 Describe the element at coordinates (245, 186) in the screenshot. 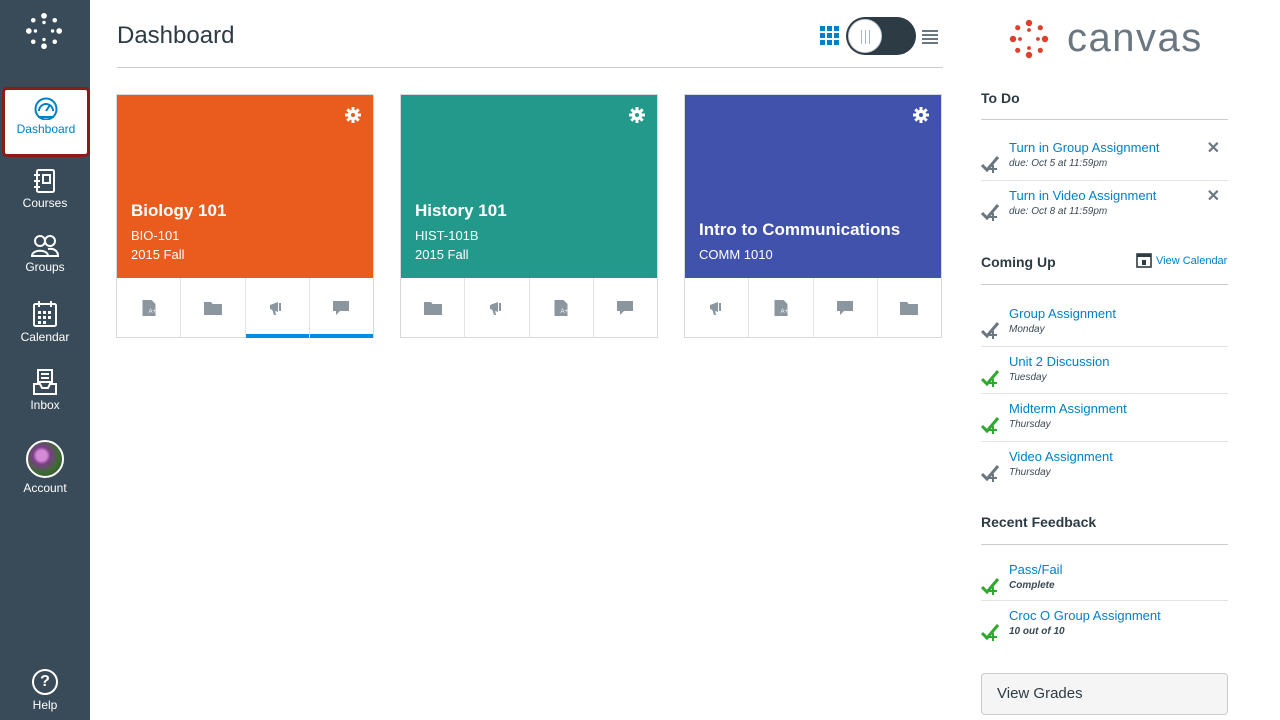

I see `card-hero: Biology 101 BIO-101 2015 Fall` at that location.